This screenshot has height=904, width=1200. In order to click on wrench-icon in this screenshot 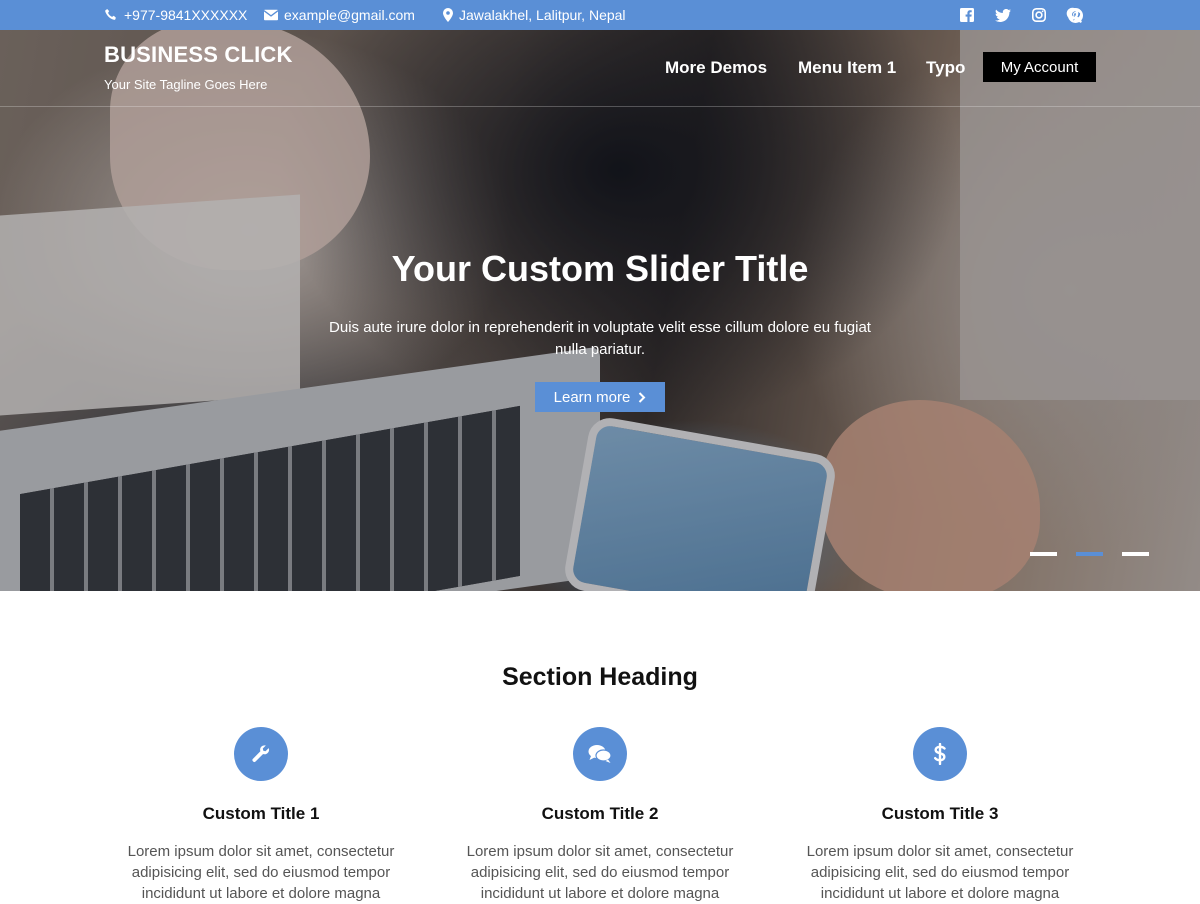, I will do `click(261, 754)`.